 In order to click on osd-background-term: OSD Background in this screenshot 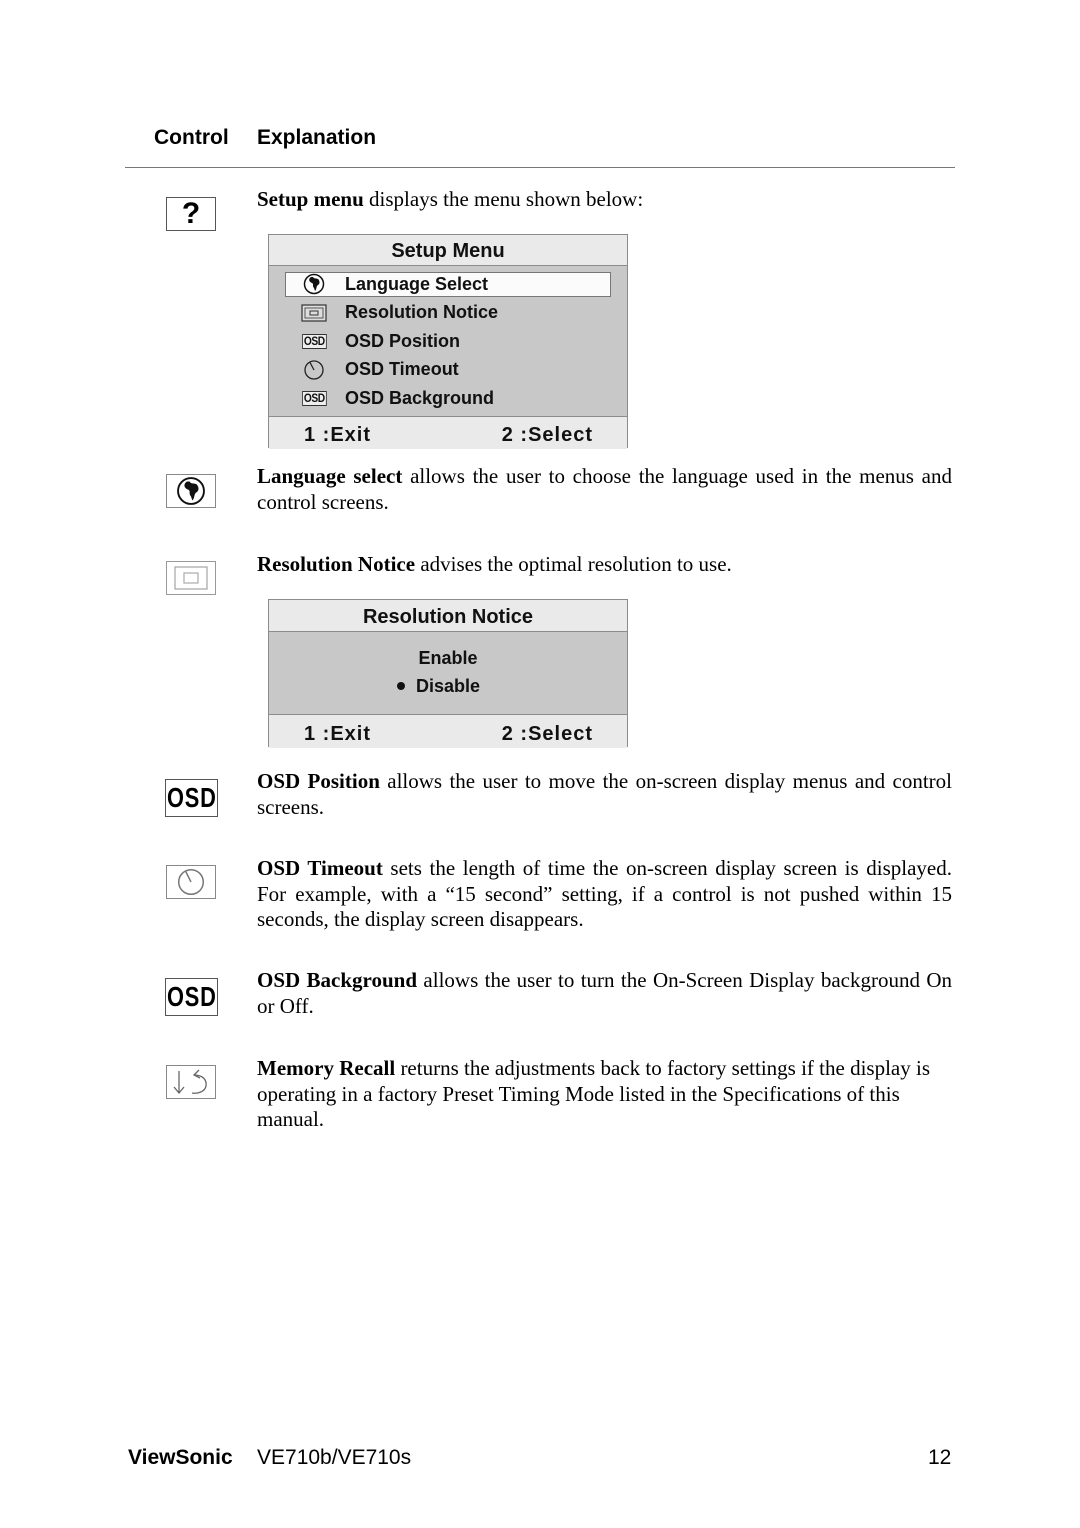, I will do `click(337, 980)`.